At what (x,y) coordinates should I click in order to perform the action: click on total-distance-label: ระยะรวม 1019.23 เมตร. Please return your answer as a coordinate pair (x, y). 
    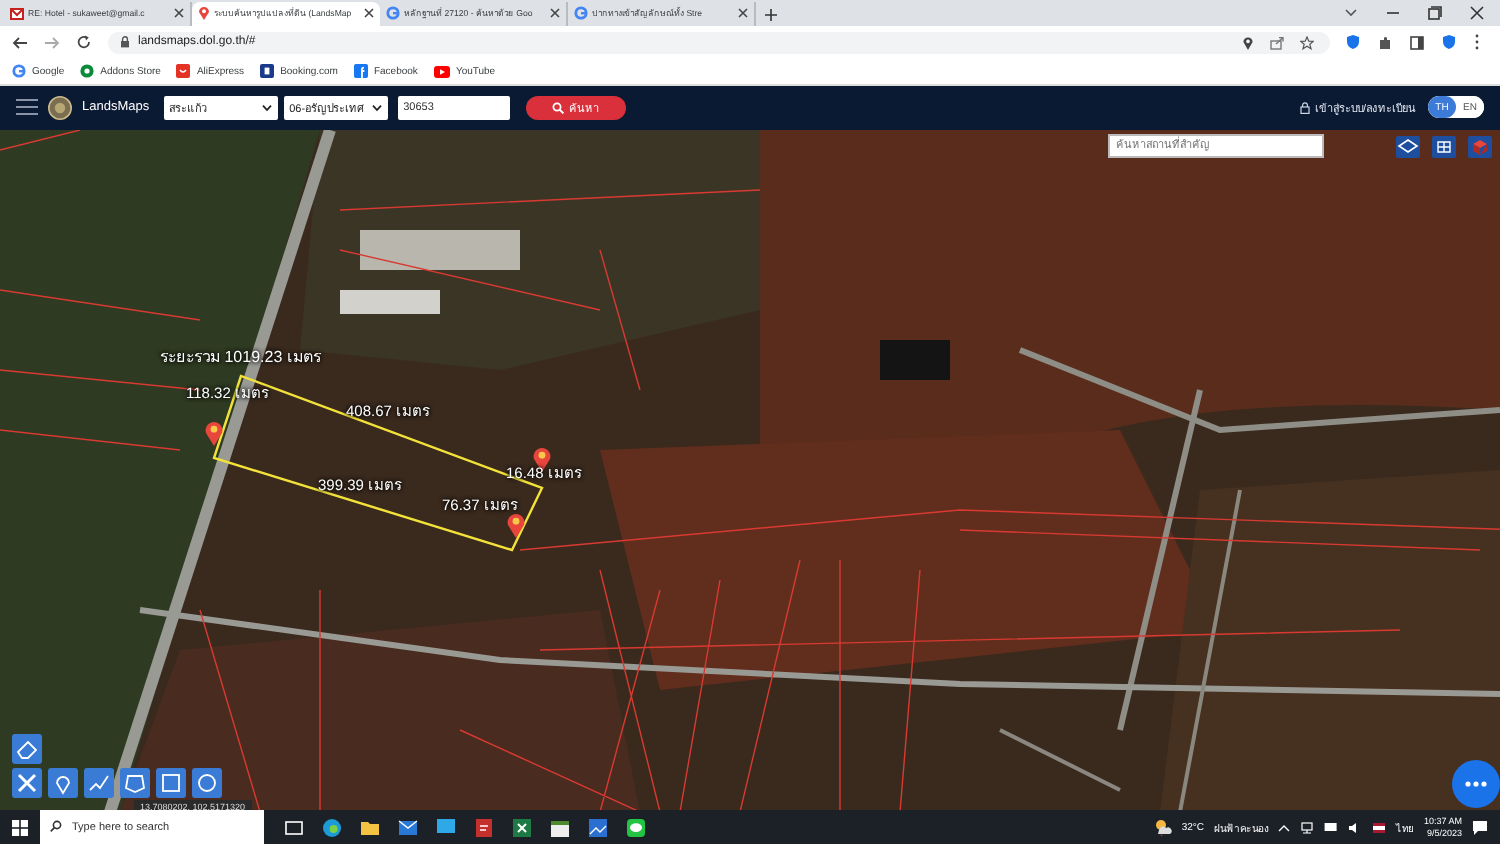
    Looking at the image, I should click on (240, 357).